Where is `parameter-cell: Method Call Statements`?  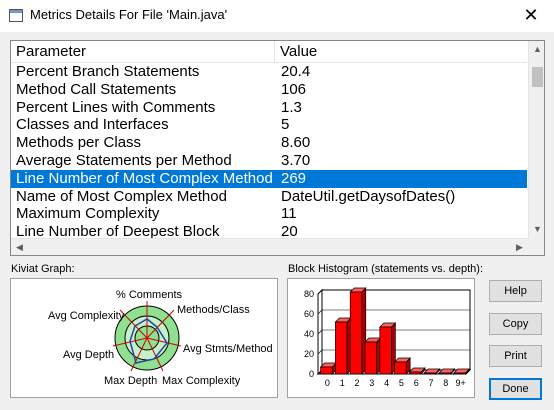
parameter-cell: Method Call Statements is located at coordinates (96, 89).